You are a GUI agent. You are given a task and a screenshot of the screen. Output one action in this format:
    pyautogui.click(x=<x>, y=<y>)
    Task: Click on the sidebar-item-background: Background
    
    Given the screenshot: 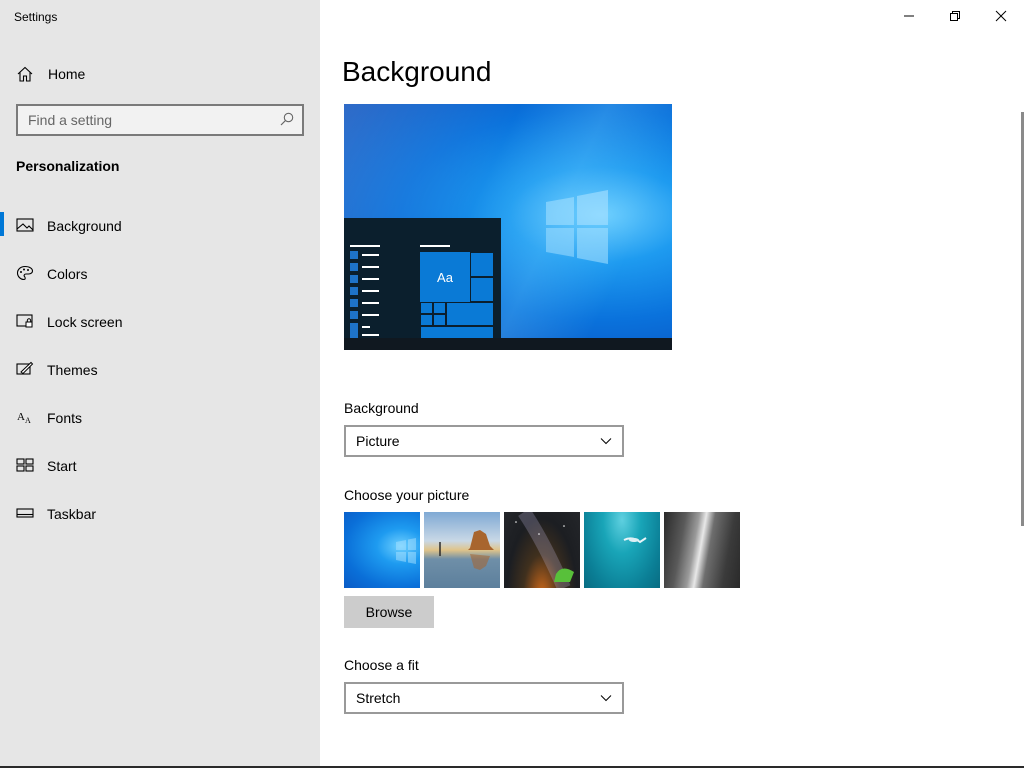 What is the action you would take?
    pyautogui.click(x=160, y=232)
    